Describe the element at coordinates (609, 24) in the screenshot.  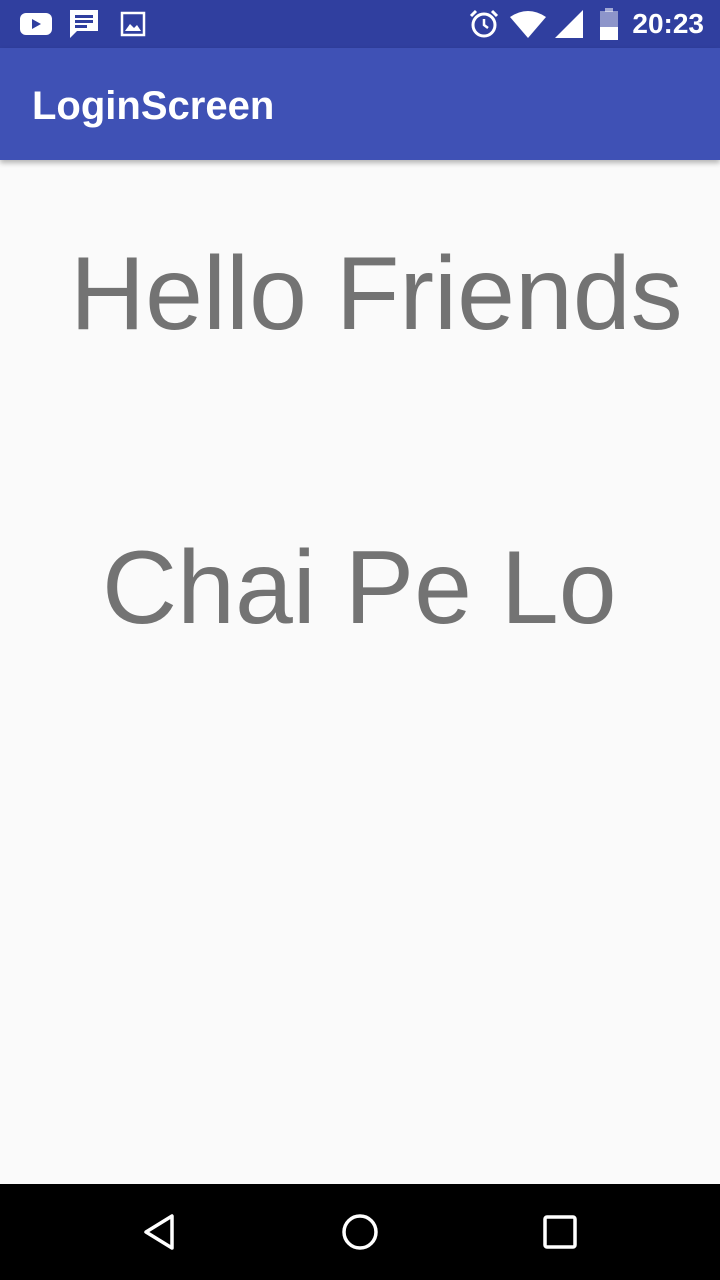
I see `battery-icon` at that location.